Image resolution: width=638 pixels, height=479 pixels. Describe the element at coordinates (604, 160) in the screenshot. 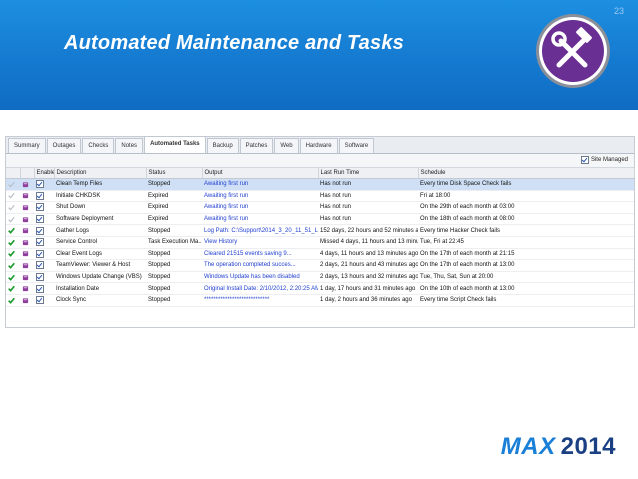

I see `site-managed-toggle: Site Managed` at that location.